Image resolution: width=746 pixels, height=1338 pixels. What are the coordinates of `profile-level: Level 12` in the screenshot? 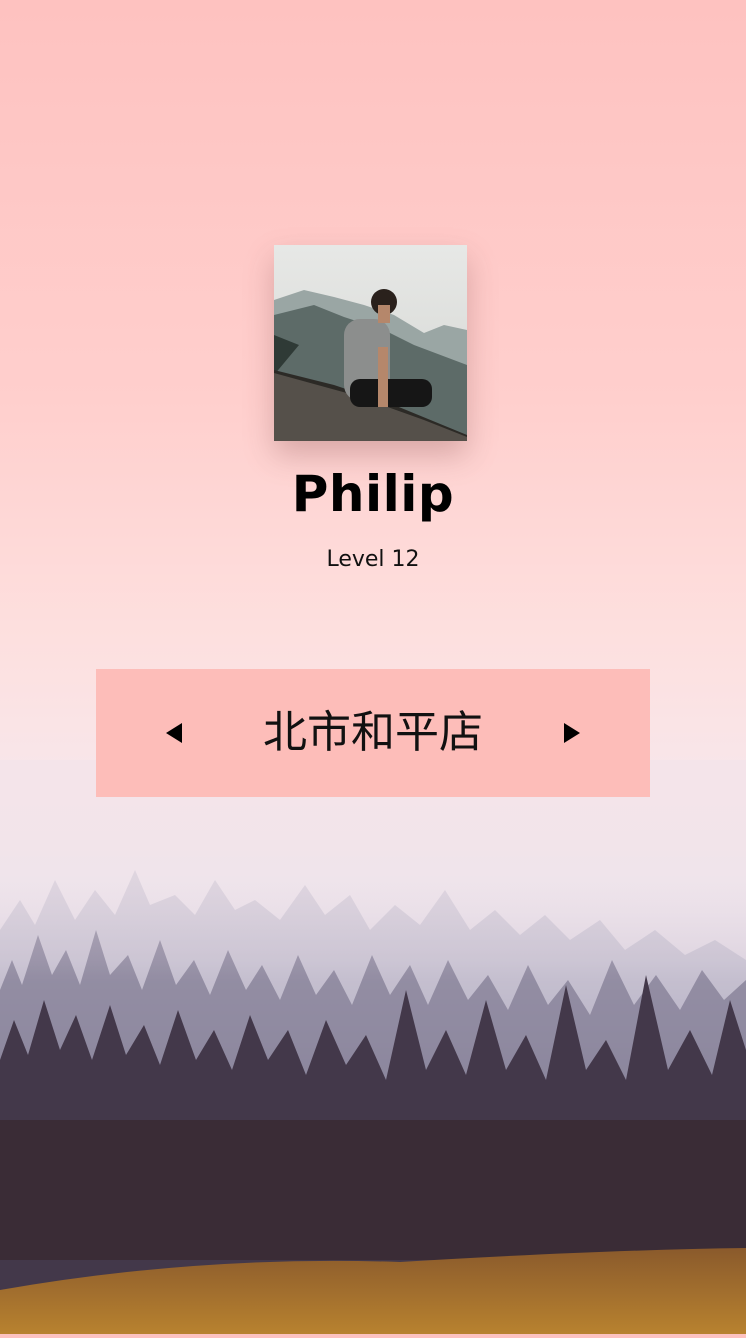 It's located at (373, 559).